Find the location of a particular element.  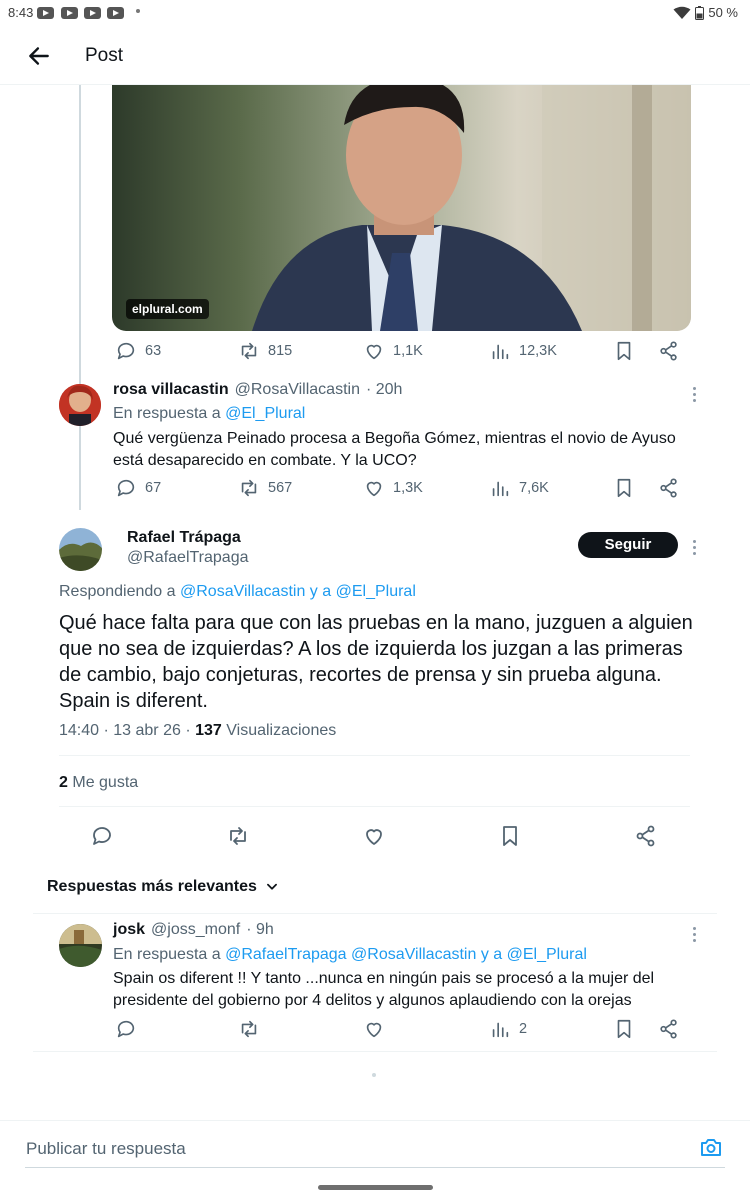

repost-button is located at coordinates (249, 1029).